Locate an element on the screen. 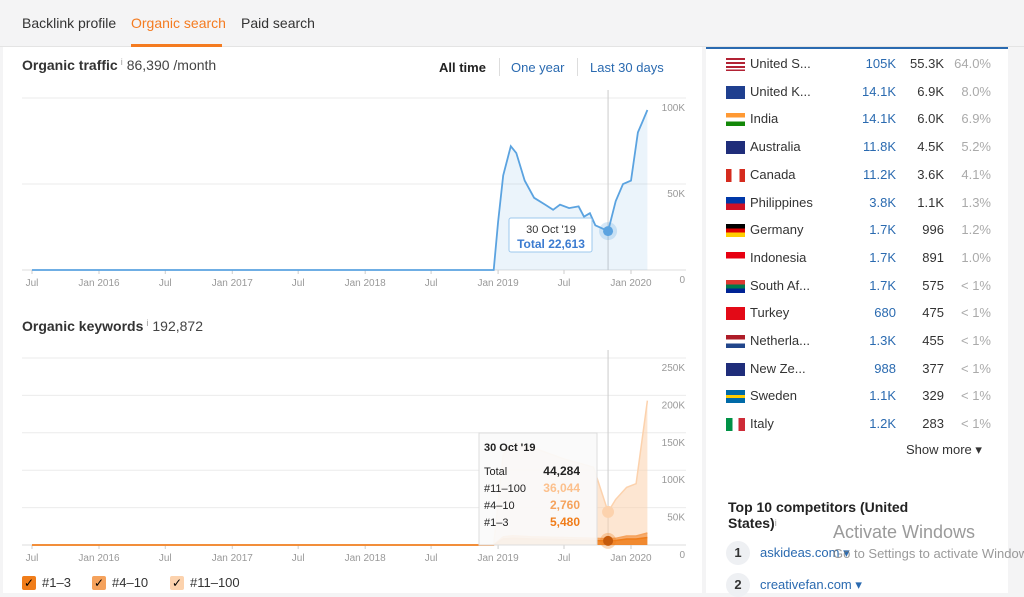 Image resolution: width=1024 pixels, height=597 pixels. x-tick-label: Jan 2017 is located at coordinates (233, 283).